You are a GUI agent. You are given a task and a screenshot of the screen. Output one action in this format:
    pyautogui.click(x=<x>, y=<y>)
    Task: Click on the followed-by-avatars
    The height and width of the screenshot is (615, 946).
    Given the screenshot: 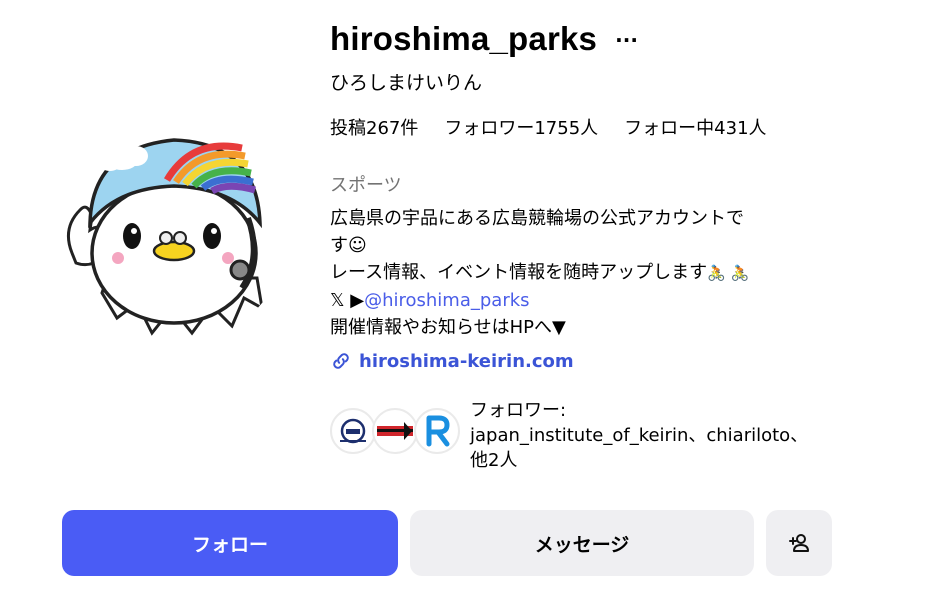 What is the action you would take?
    pyautogui.click(x=396, y=432)
    